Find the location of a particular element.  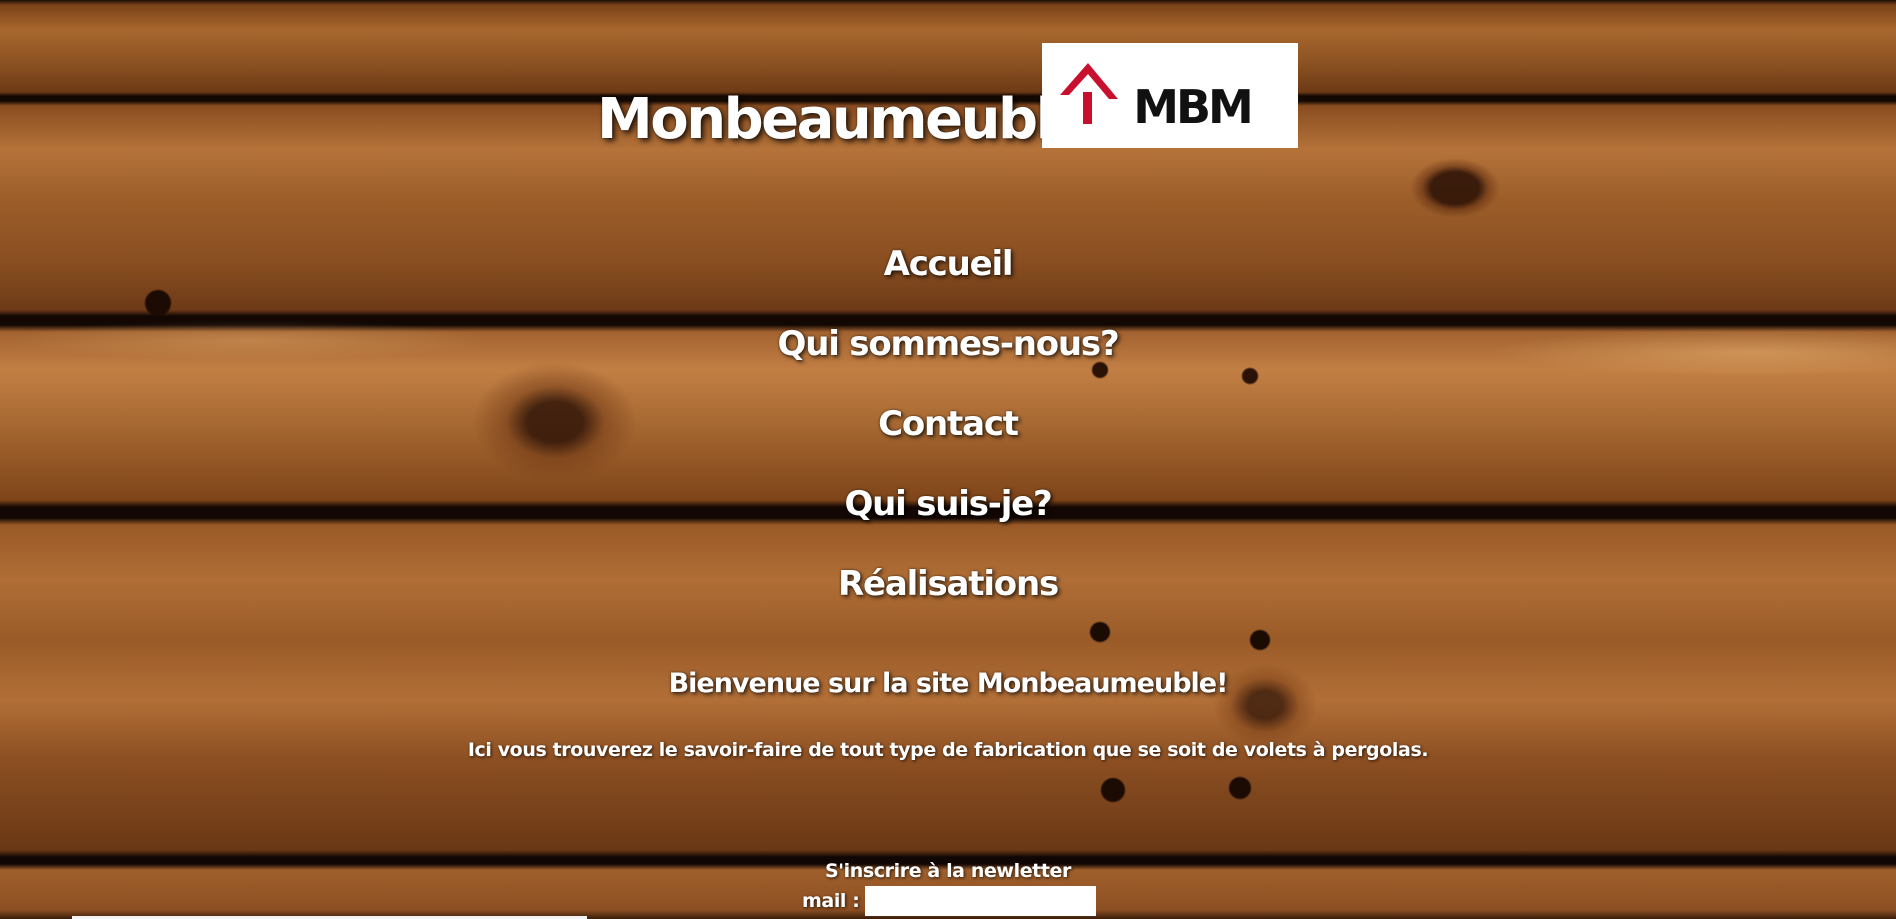

nav-link-realisations: Réalisations is located at coordinates (948, 584).